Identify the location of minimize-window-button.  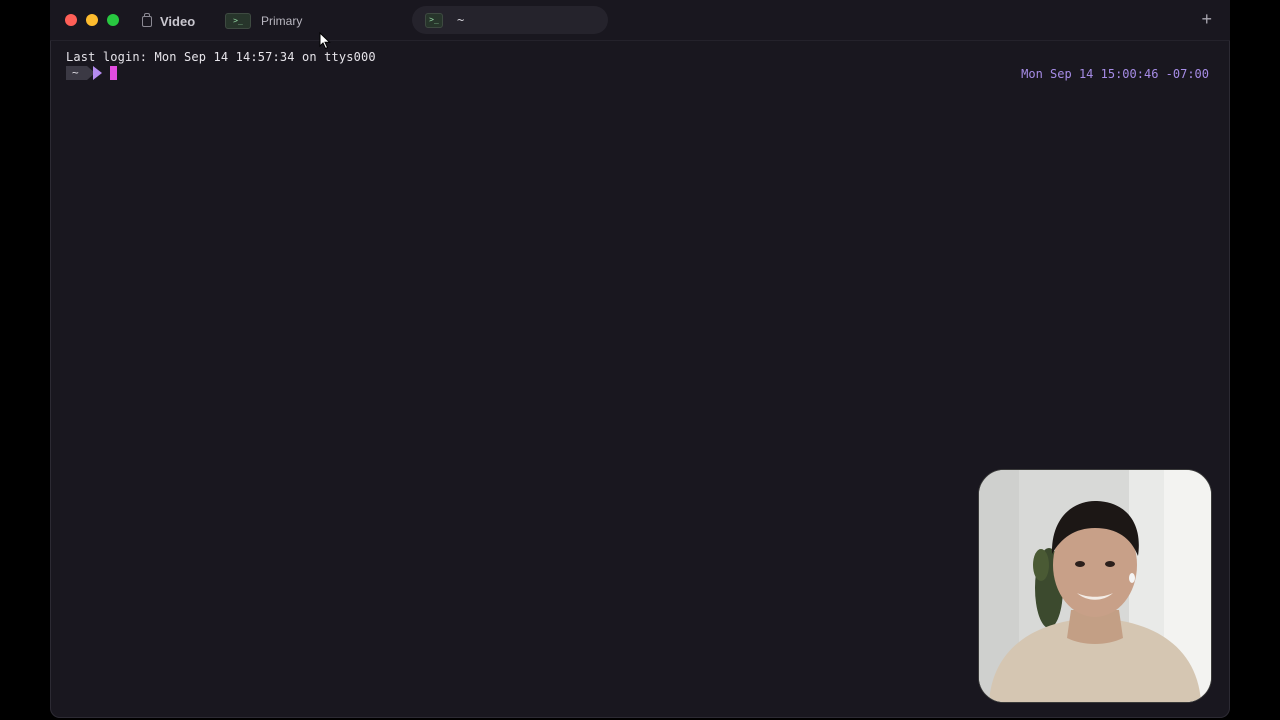
(92, 20).